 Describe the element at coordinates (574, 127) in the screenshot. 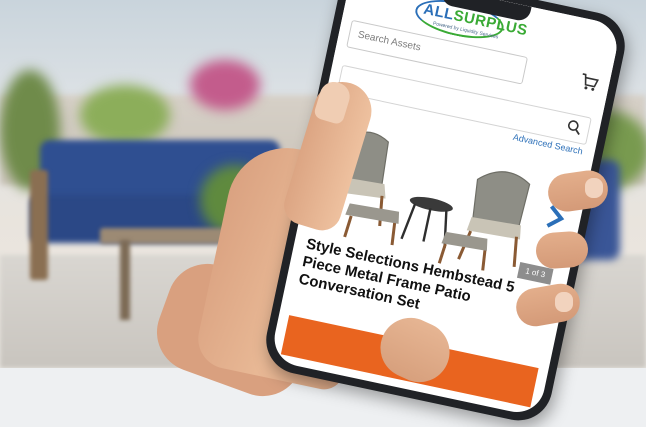

I see `search-icon` at that location.